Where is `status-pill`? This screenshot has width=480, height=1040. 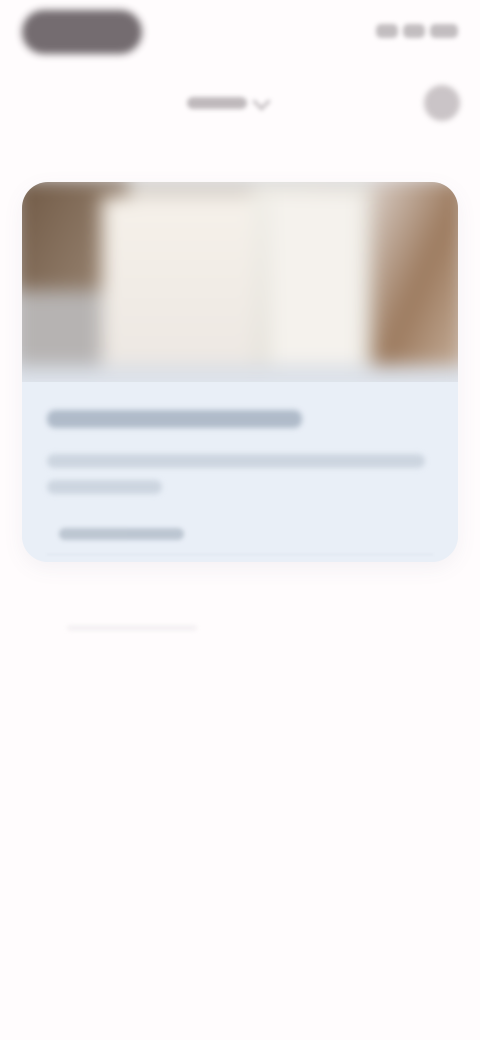 status-pill is located at coordinates (82, 32).